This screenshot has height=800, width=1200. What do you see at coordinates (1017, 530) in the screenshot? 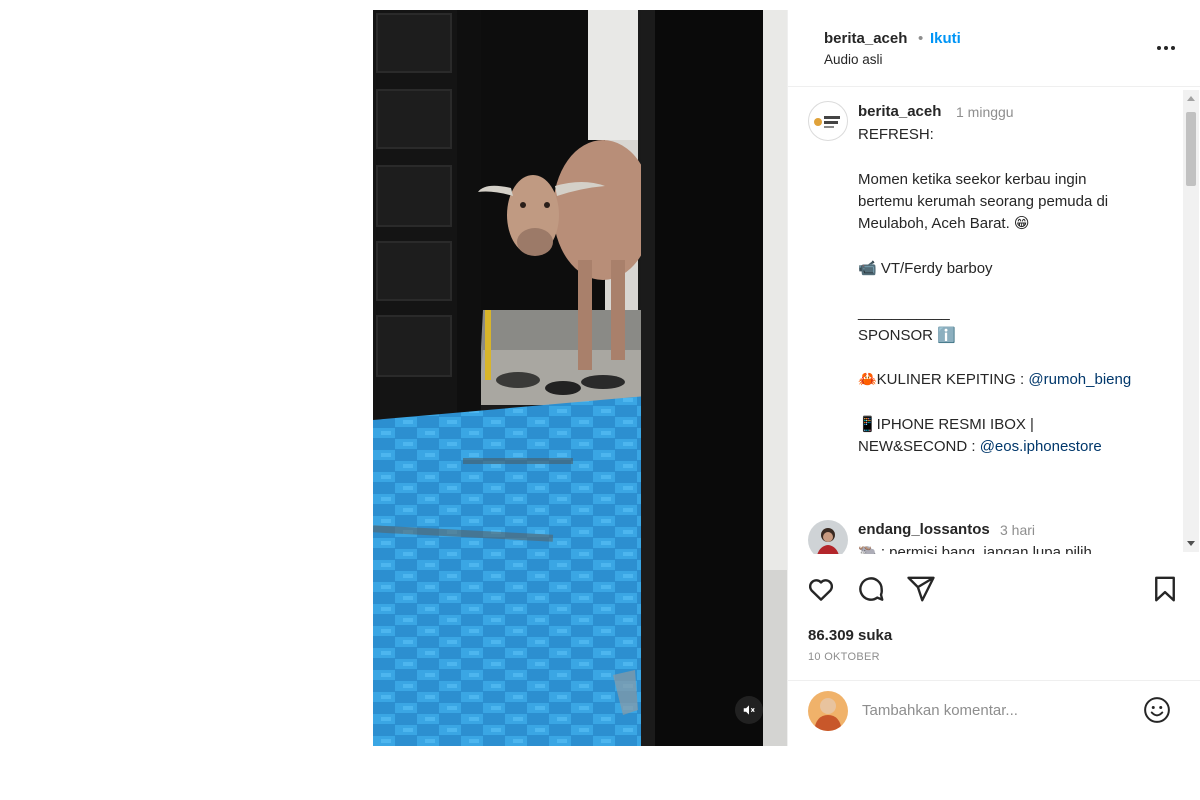
I see `comment-timestamp: 3 hari` at bounding box center [1017, 530].